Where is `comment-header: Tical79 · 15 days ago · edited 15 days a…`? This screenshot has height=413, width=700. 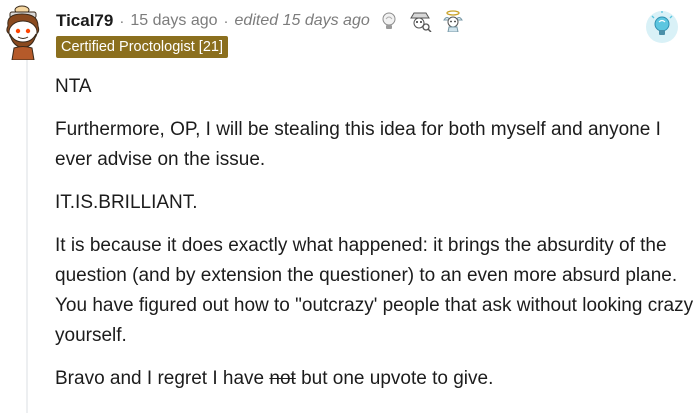 comment-header: Tical79 · 15 days ago · edited 15 days a… is located at coordinates (260, 21).